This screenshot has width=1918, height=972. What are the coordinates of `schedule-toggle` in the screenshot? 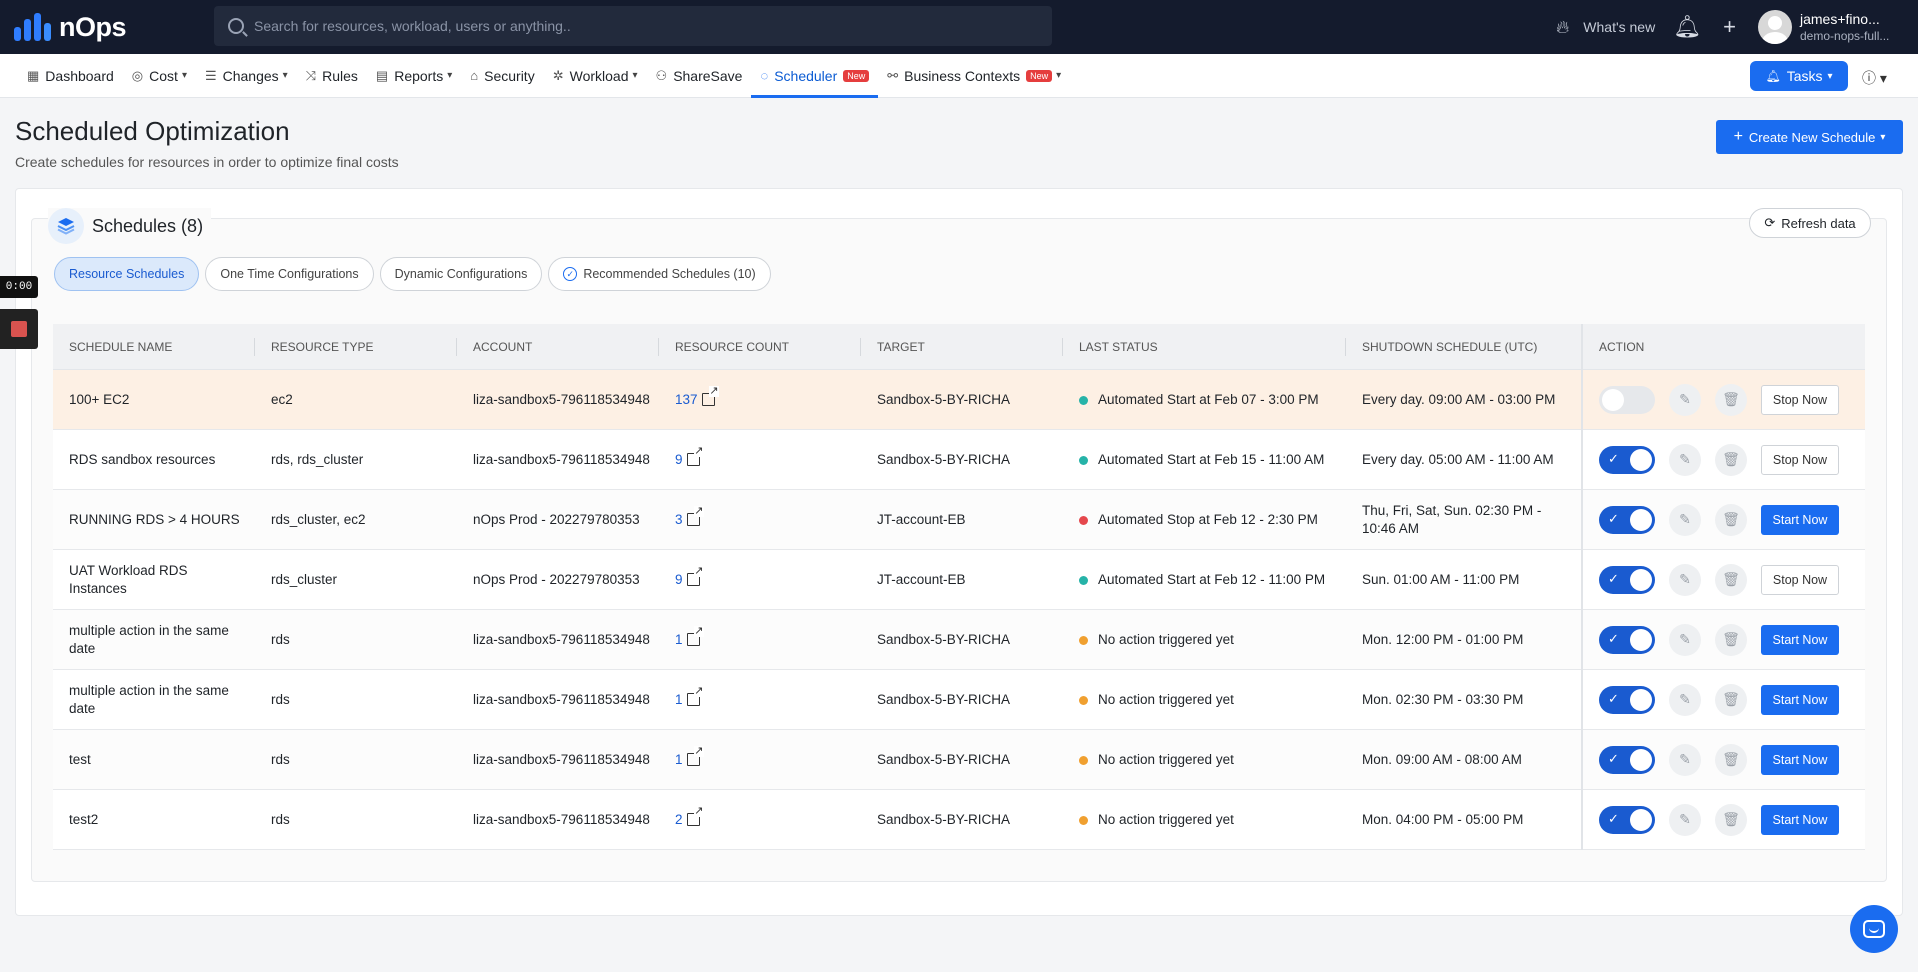 It's located at (1627, 399).